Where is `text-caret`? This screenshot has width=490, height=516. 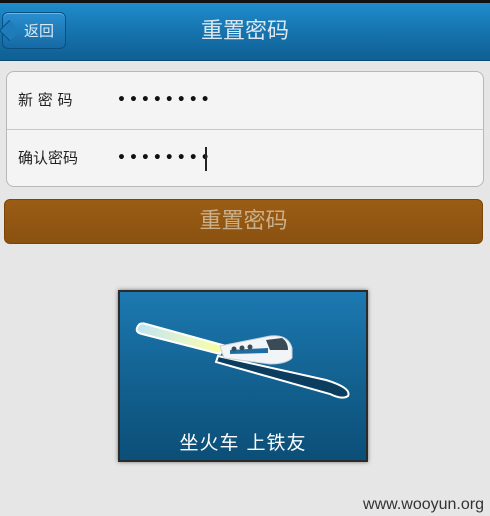
text-caret is located at coordinates (206, 159).